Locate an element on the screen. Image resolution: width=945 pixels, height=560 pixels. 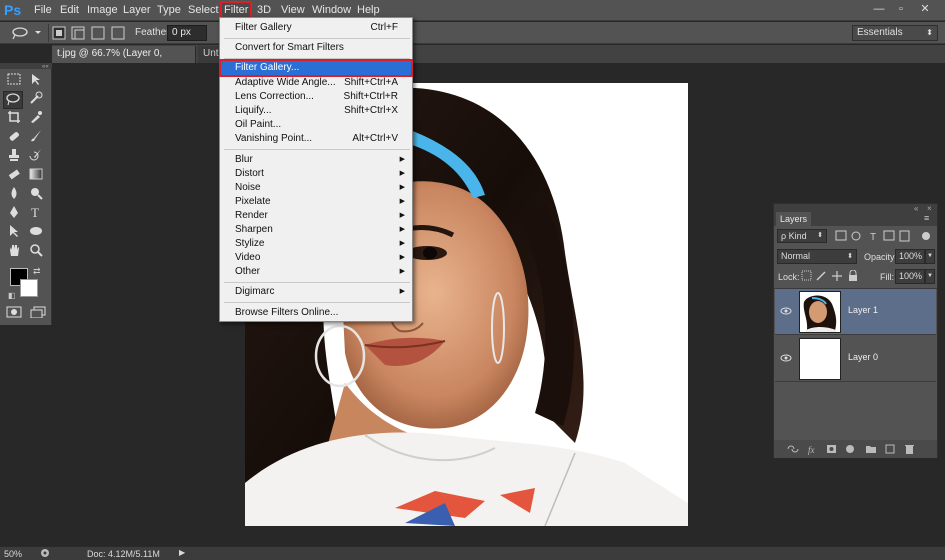
menu-item-adaptive-wide-angle: Adaptive Wide Angle... Shift+Ctrl+A is located at coordinates (316, 83).